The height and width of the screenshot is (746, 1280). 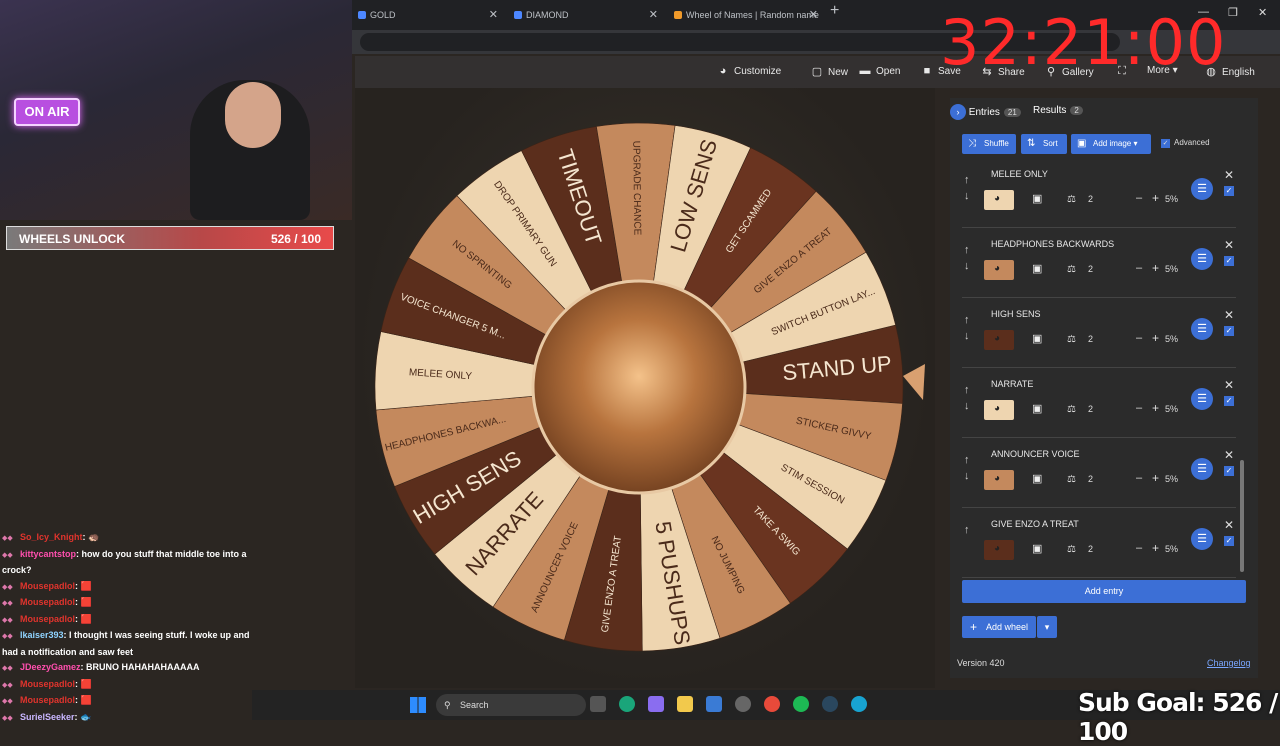 What do you see at coordinates (685, 704) in the screenshot?
I see `file-explorer-icon` at bounding box center [685, 704].